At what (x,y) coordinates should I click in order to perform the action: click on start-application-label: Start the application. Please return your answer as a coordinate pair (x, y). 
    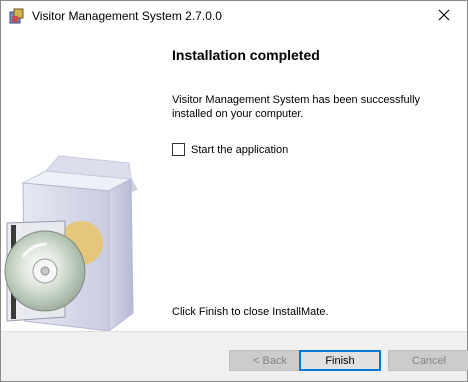
    Looking at the image, I should click on (239, 150).